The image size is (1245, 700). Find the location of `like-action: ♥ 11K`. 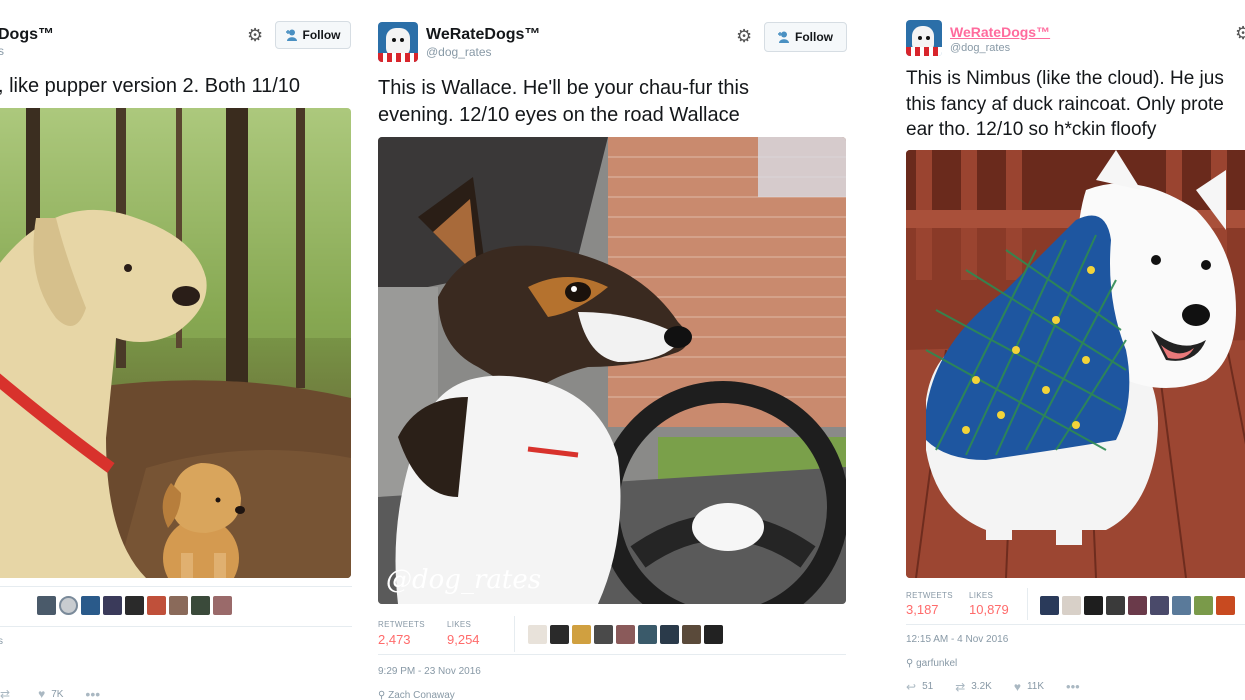

like-action: ♥ 11K is located at coordinates (1029, 687).